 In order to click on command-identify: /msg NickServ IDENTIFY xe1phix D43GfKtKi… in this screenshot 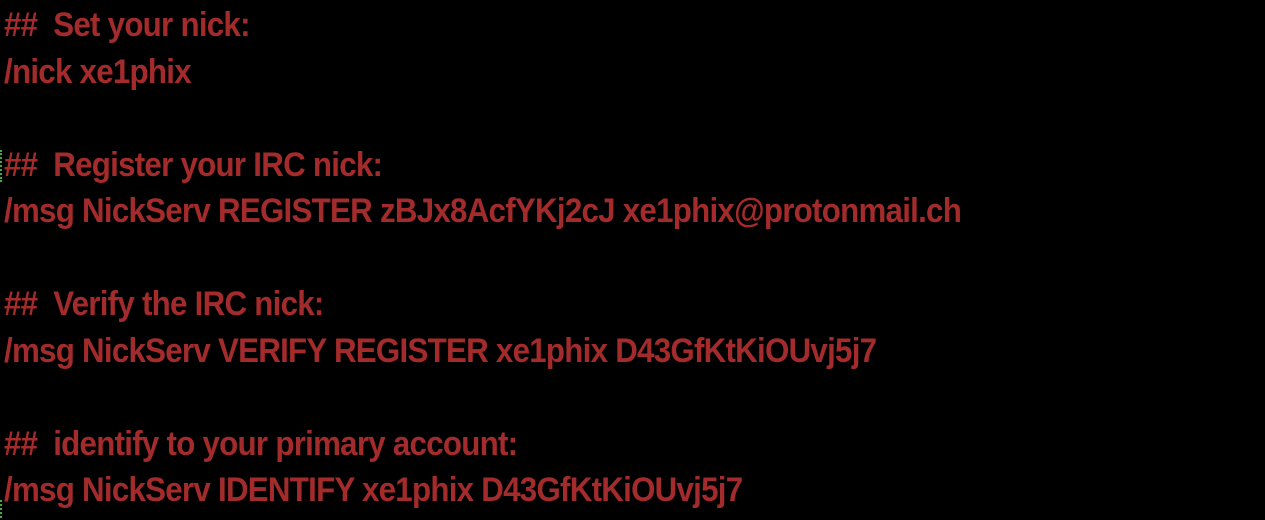, I will do `click(373, 490)`.